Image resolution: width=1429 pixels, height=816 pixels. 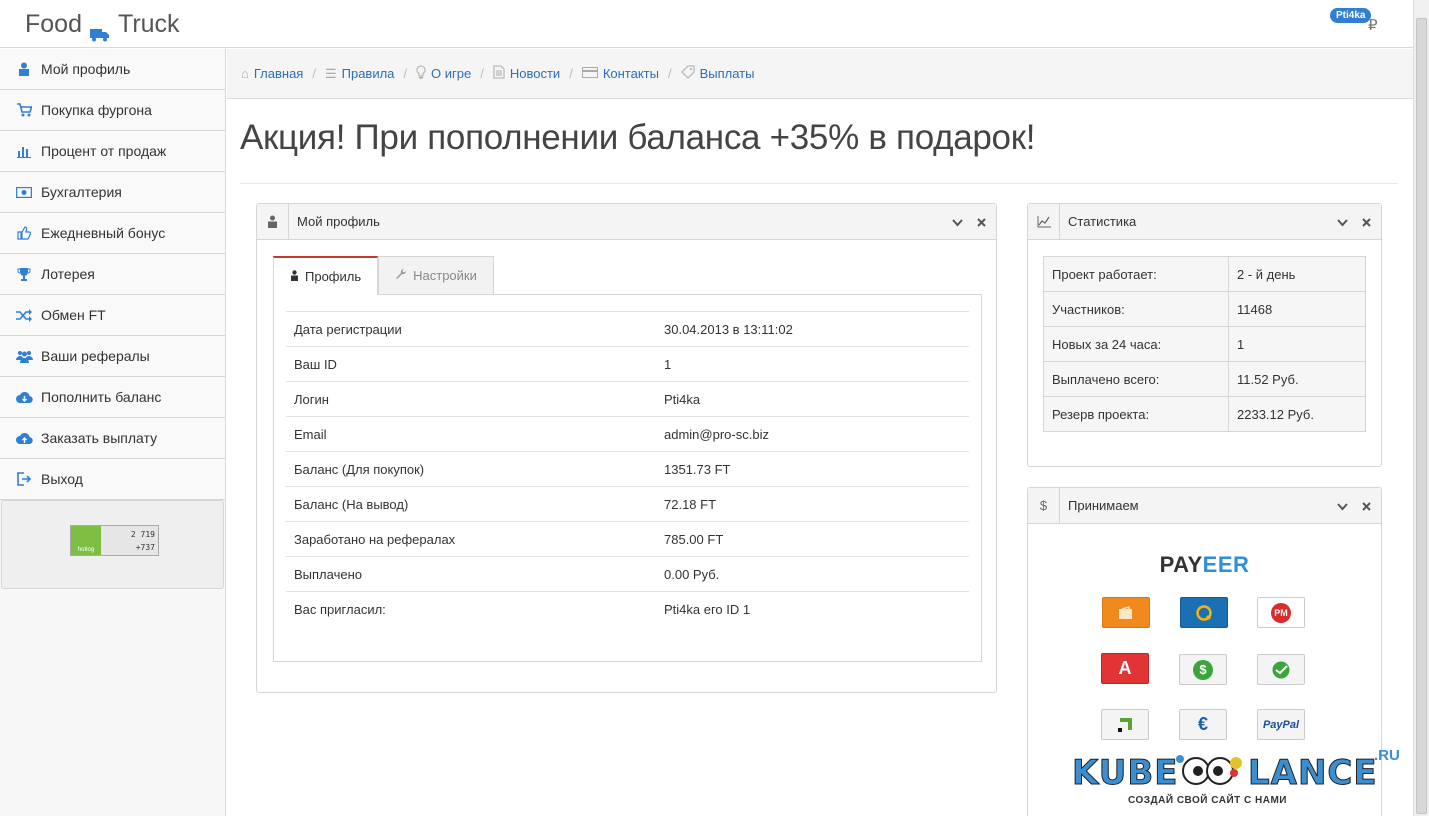 I want to click on sidebar-item-daily-bonus: Ежедневный бонус, so click(x=112, y=233).